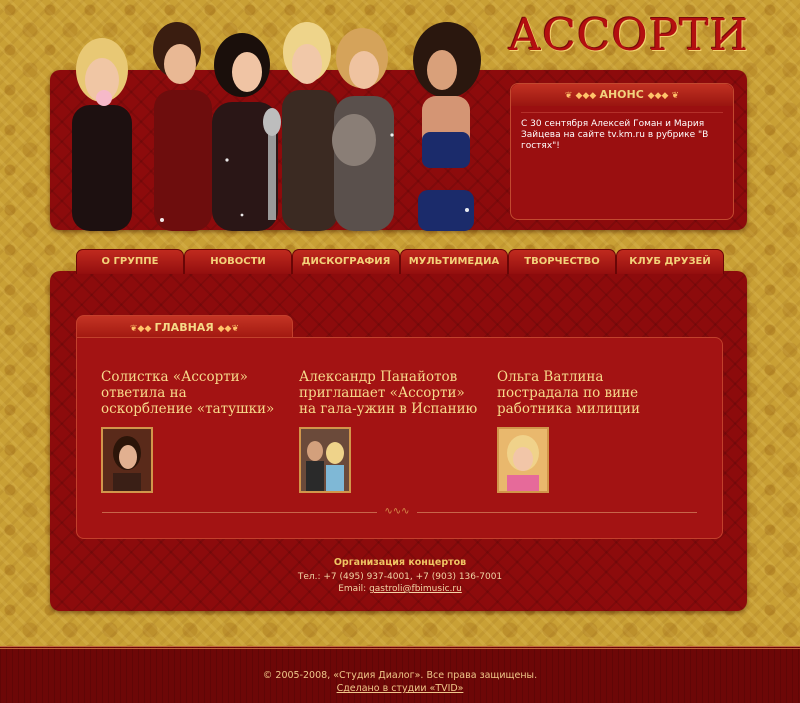 This screenshot has width=800, height=703. Describe the element at coordinates (354, 589) in the screenshot. I see `contacts-email-prefix: Email:` at that location.